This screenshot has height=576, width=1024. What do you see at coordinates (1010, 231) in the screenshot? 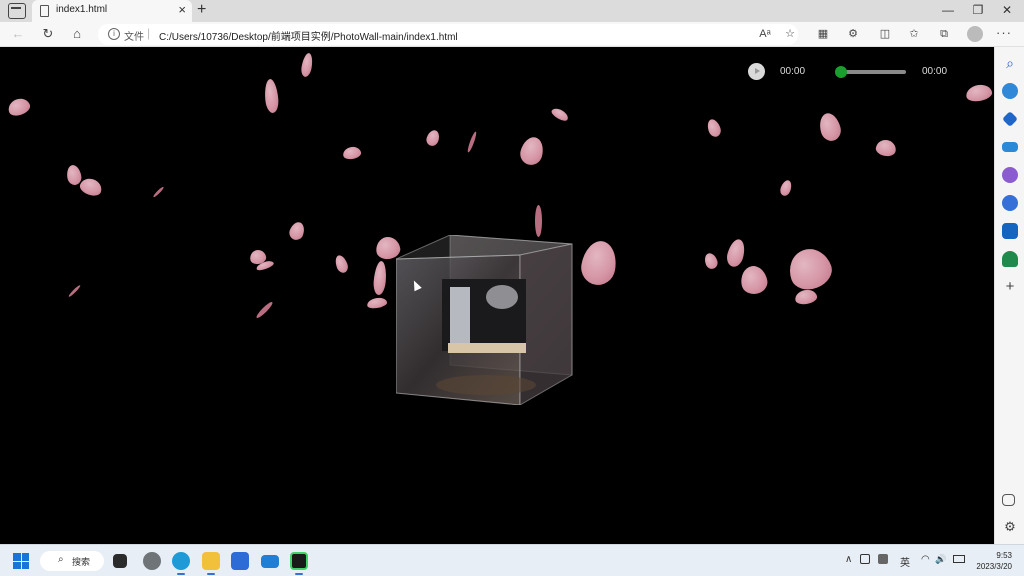
I see `outlook-icon` at bounding box center [1010, 231].